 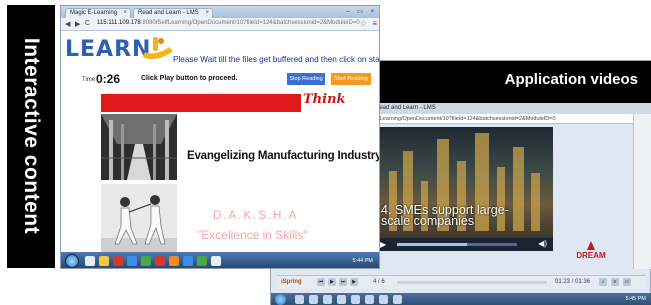 What do you see at coordinates (252, 235) in the screenshot?
I see `excellence-tagline: "Excellence in Skills"` at bounding box center [252, 235].